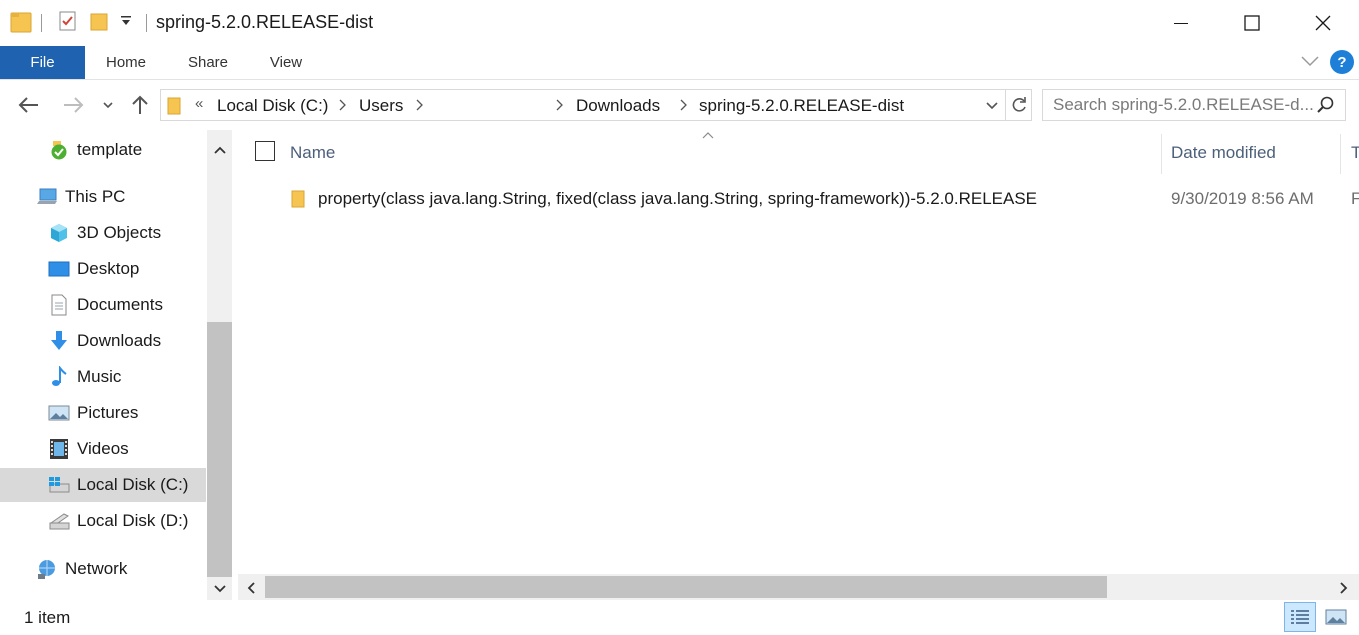 The height and width of the screenshot is (635, 1359). I want to click on large-icons-view-button, so click(1336, 617).